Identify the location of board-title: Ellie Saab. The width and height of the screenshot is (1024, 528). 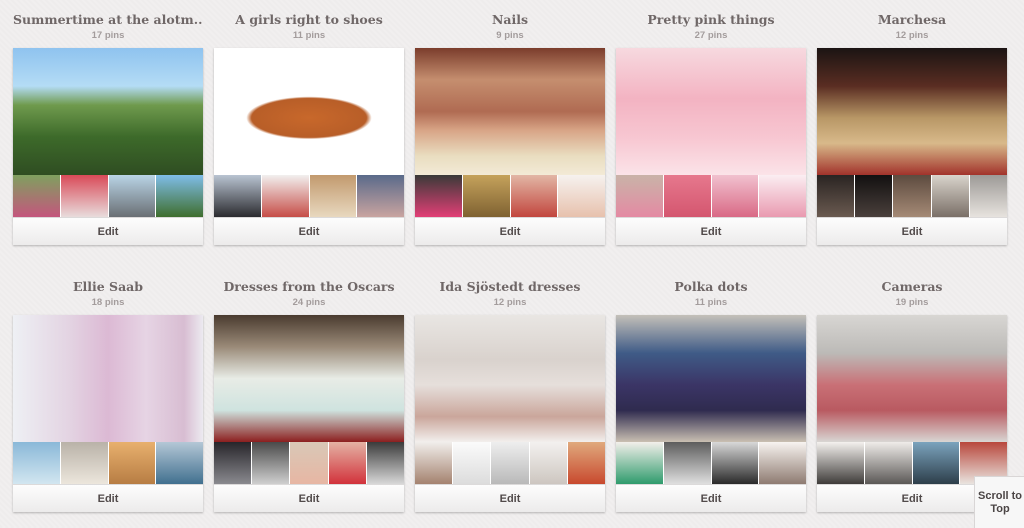
(108, 287).